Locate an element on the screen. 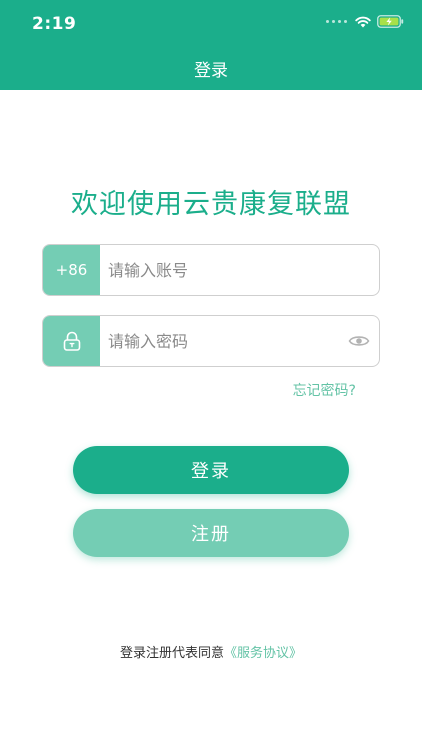  status-icons is located at coordinates (365, 21).